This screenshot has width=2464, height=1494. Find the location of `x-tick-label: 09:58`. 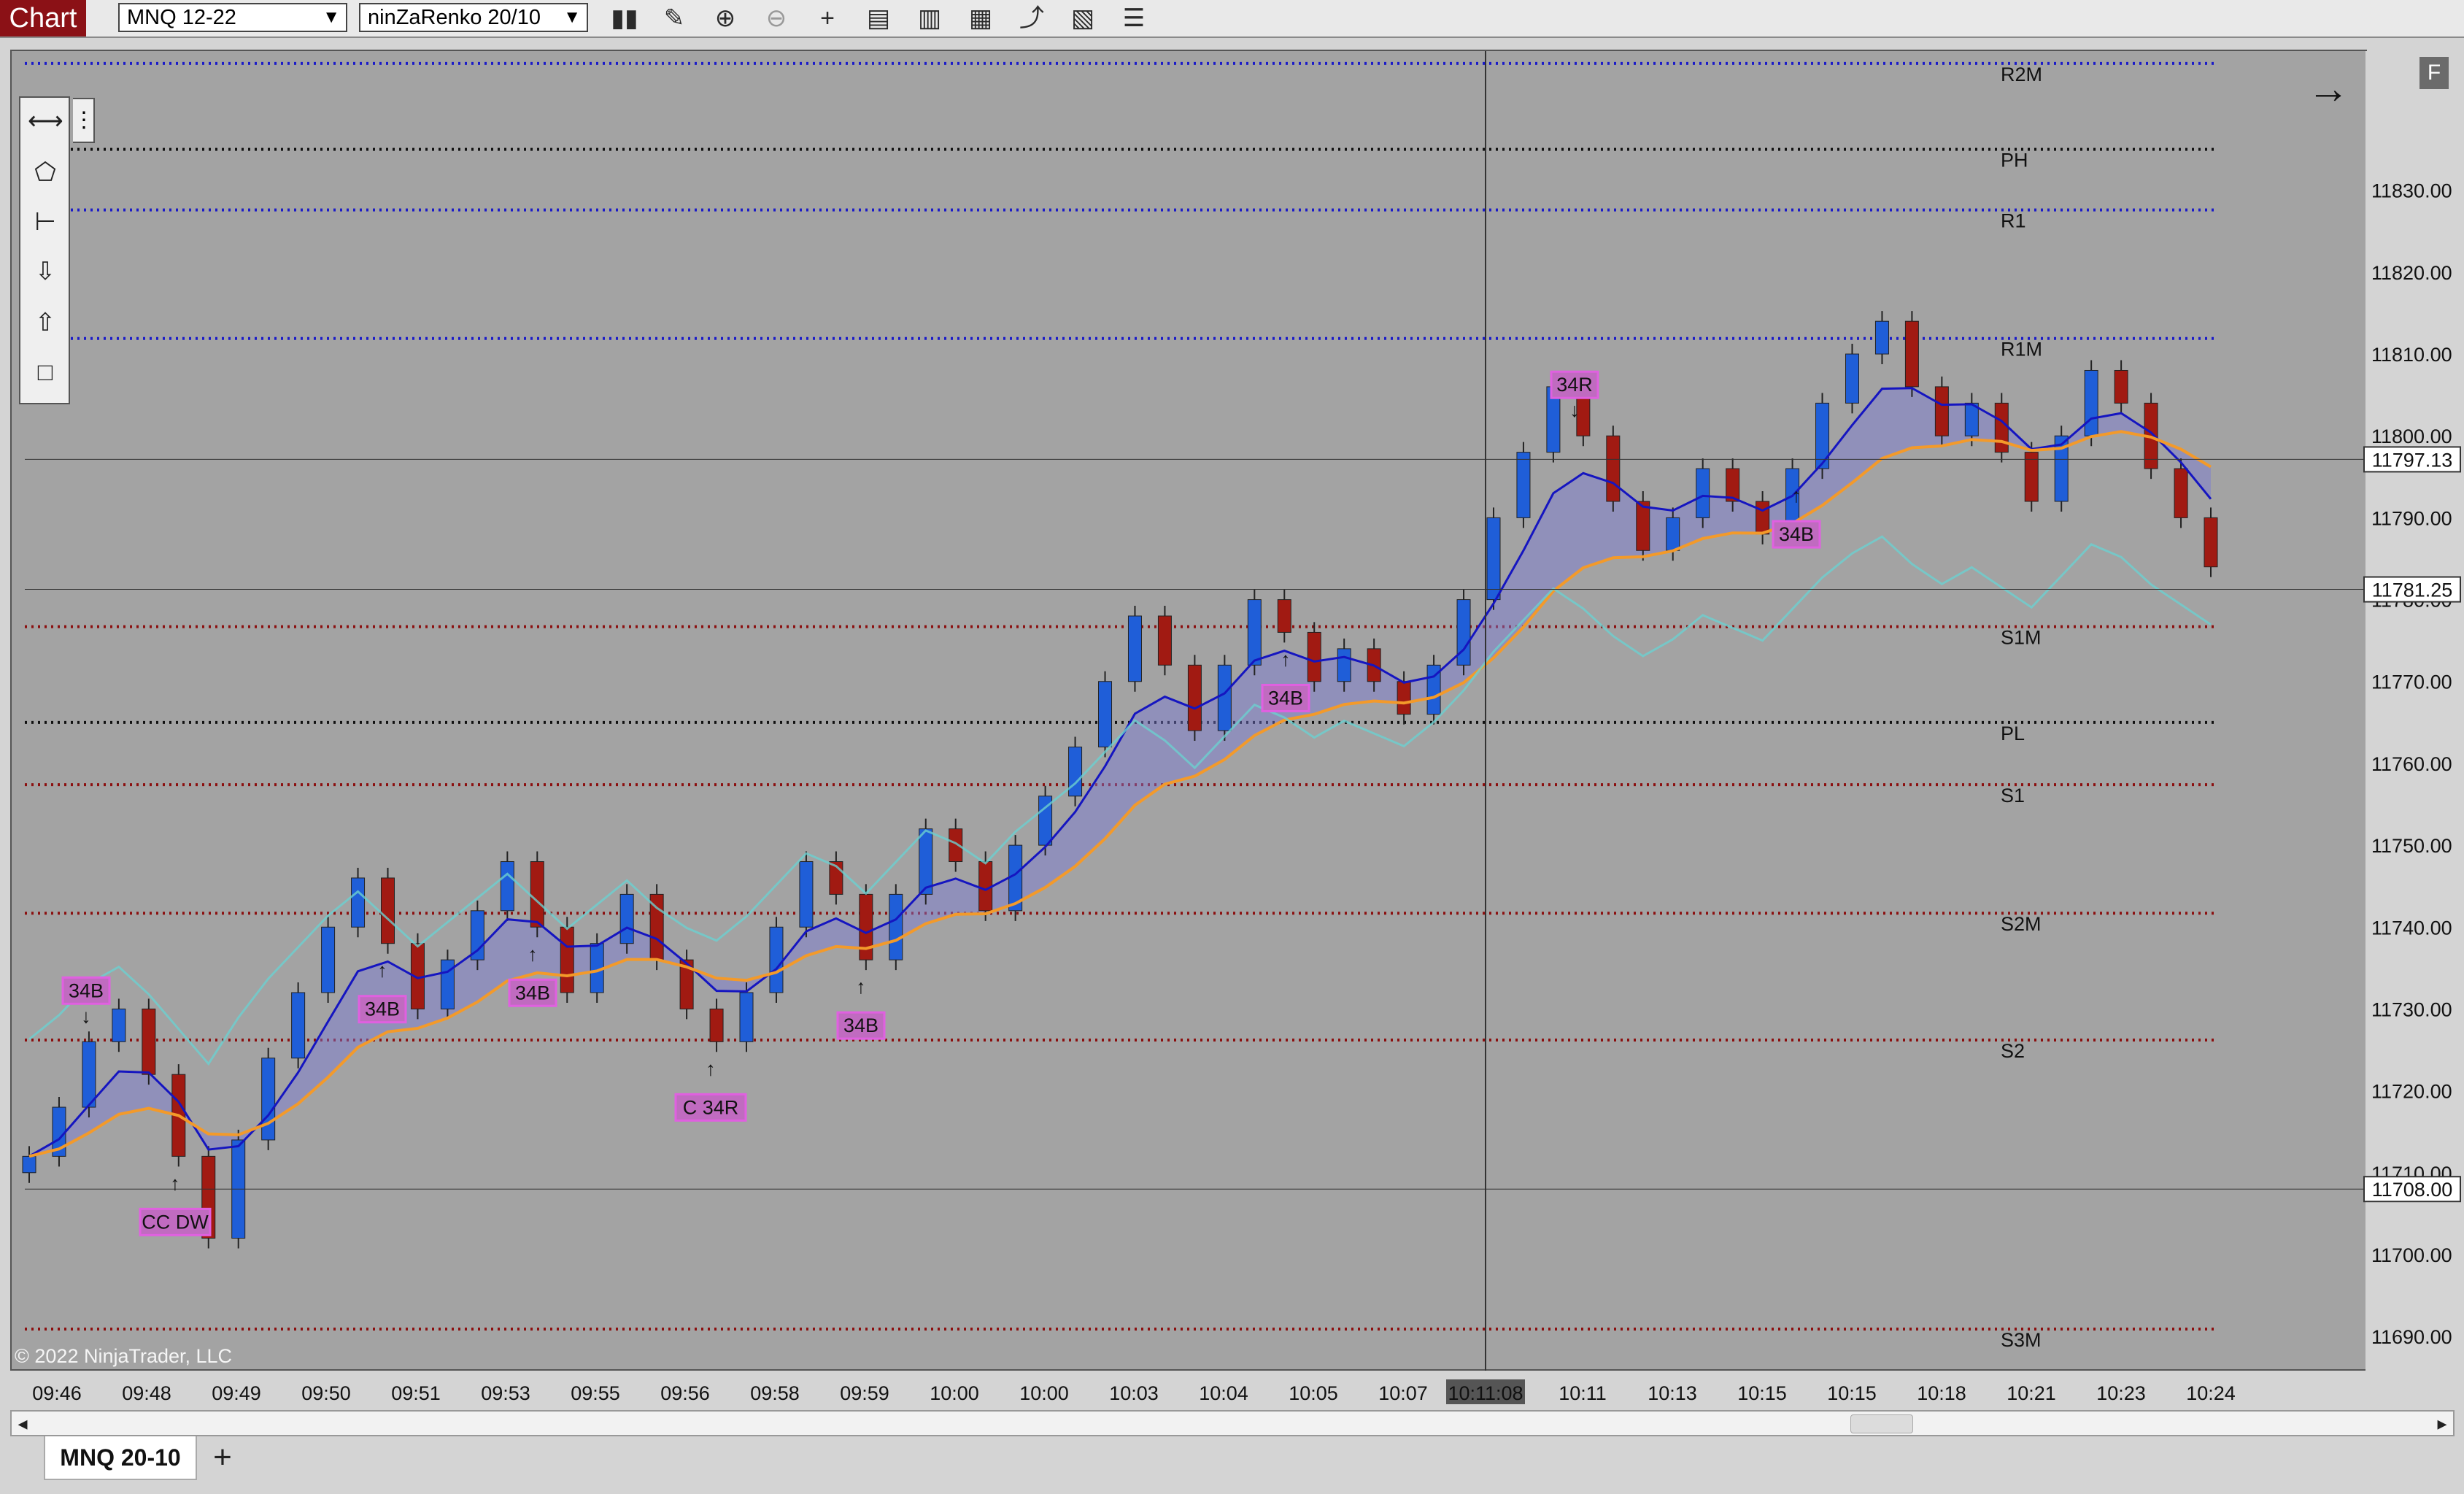

x-tick-label: 09:58 is located at coordinates (775, 1393).